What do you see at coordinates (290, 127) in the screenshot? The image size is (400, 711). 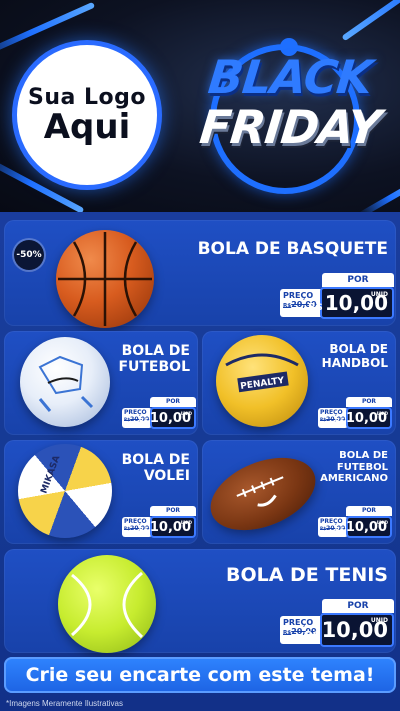 I see `black-friday-title-friday: FRIDAY` at bounding box center [290, 127].